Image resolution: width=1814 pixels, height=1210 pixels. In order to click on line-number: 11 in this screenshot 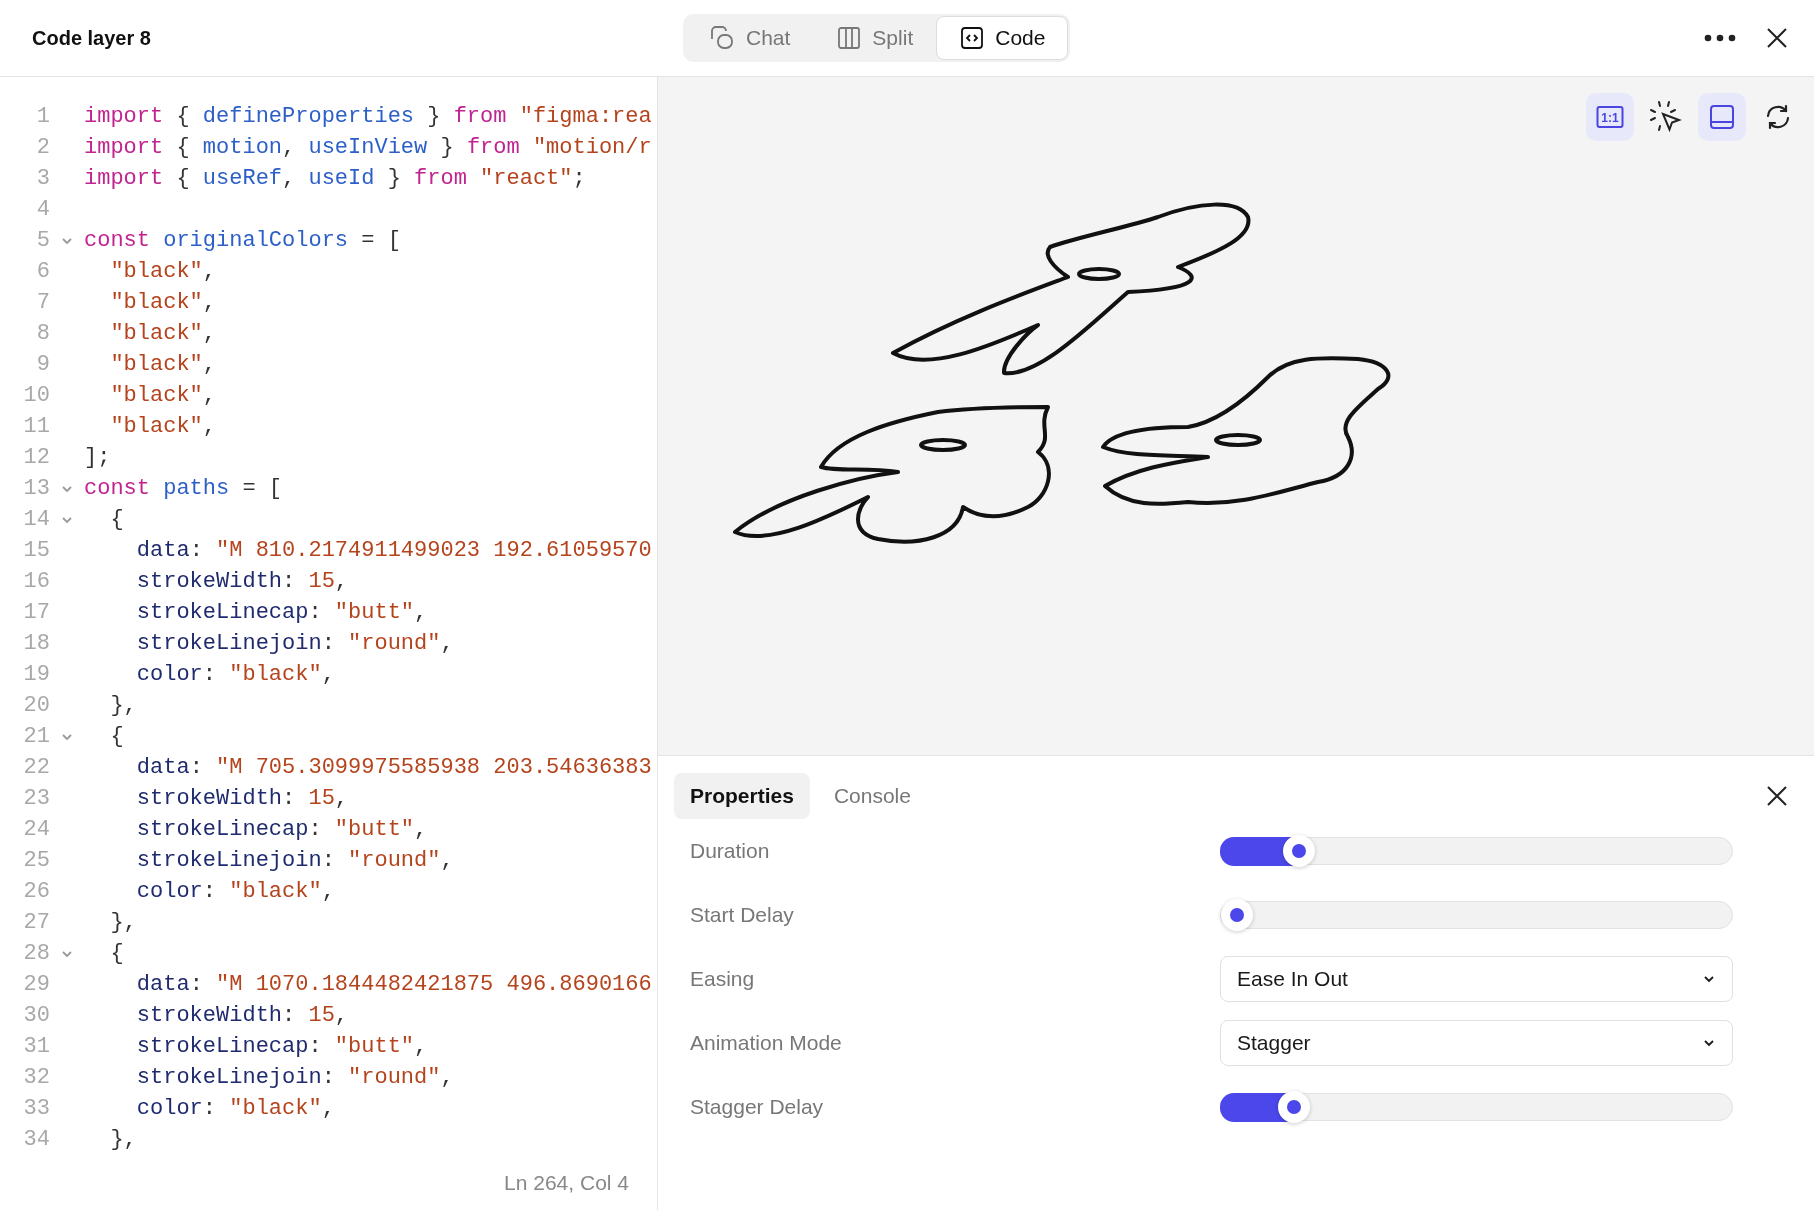, I will do `click(36, 426)`.